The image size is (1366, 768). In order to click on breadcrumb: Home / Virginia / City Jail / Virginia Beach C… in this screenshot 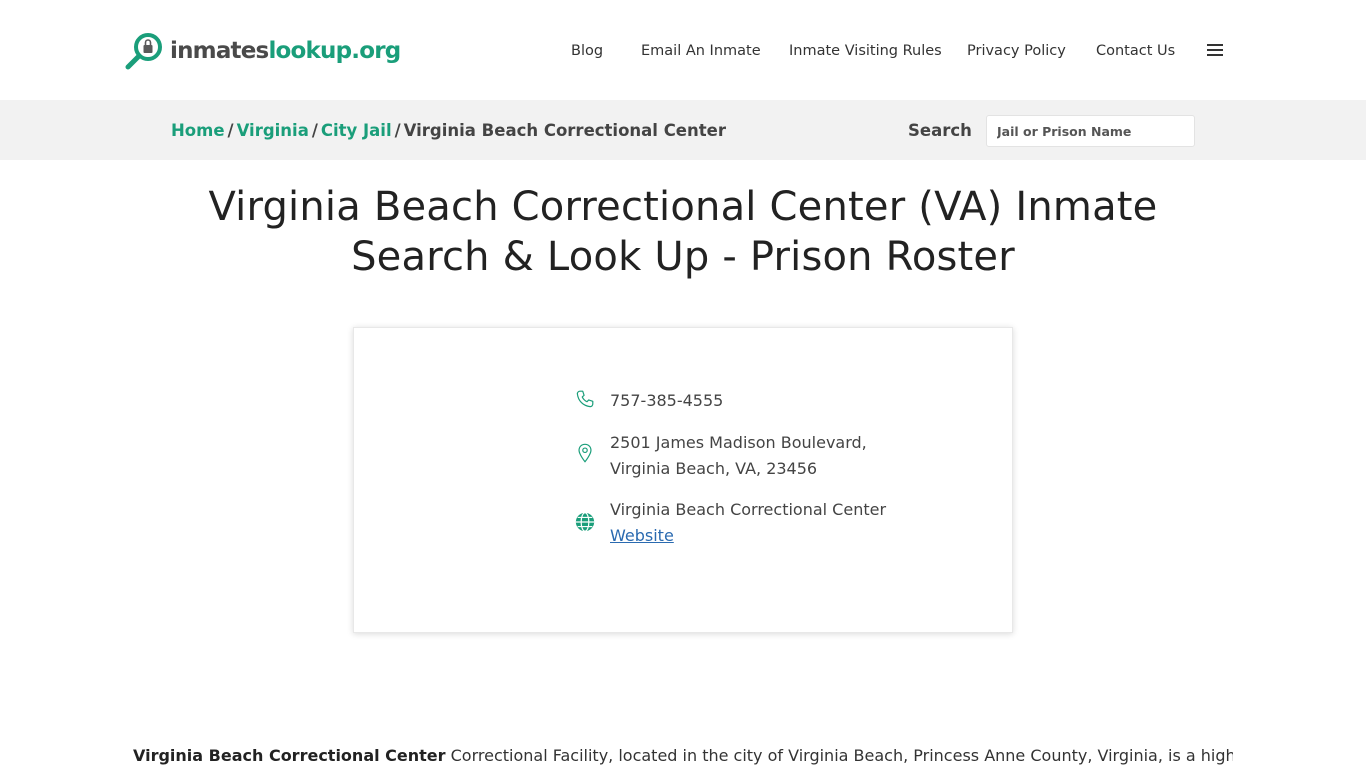, I will do `click(448, 131)`.